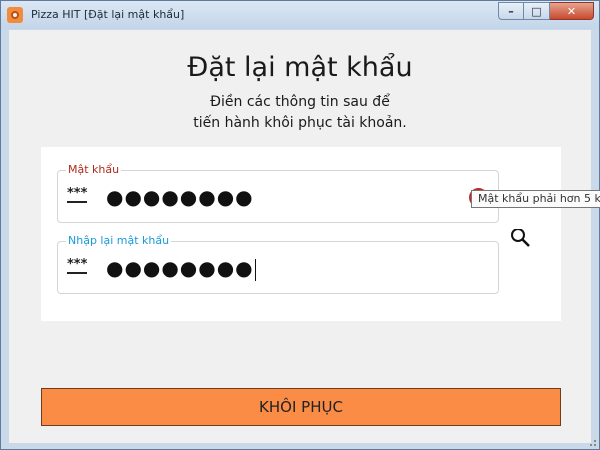 The height and width of the screenshot is (450, 600). What do you see at coordinates (300, 102) in the screenshot?
I see `subtitle-line-1: Điền các thông tin sau để` at bounding box center [300, 102].